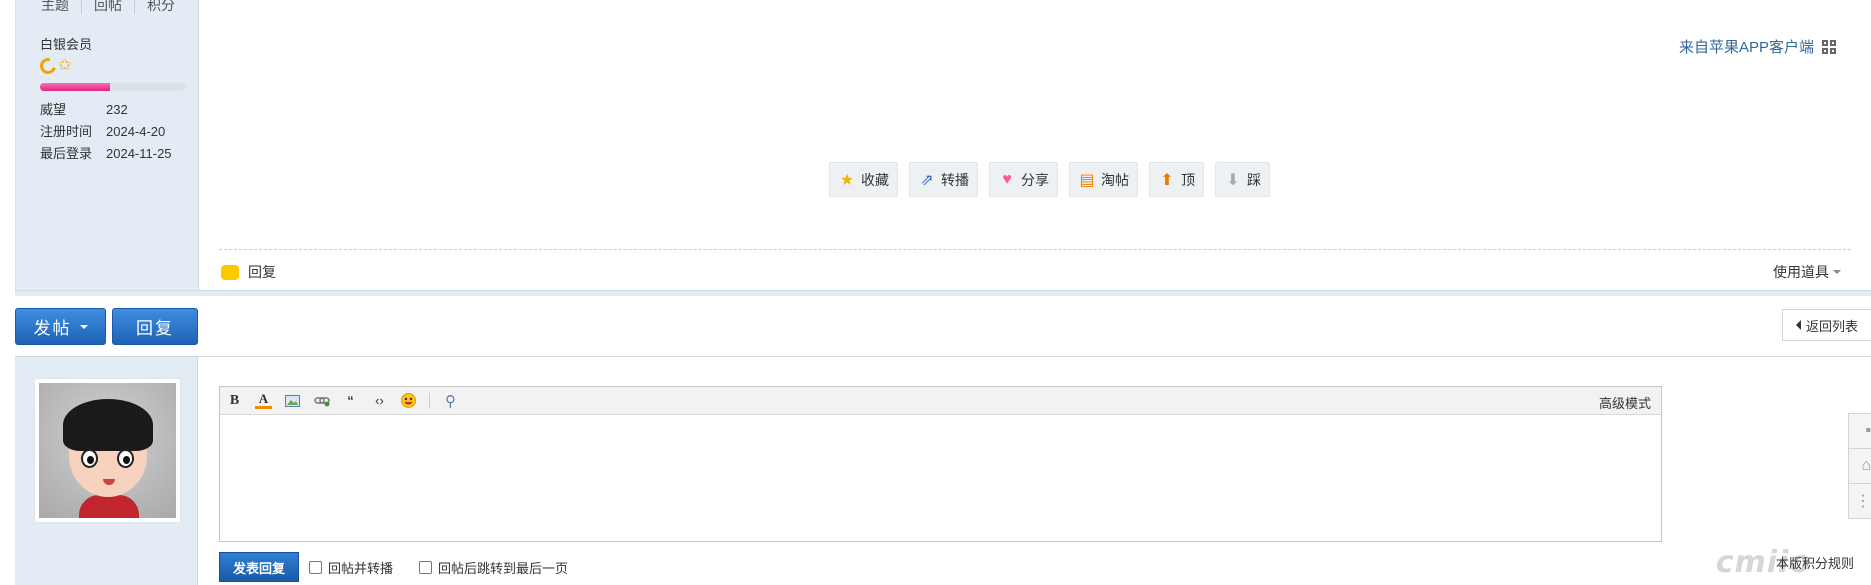  Describe the element at coordinates (48, 66) in the screenshot. I see `moon-icon` at that location.